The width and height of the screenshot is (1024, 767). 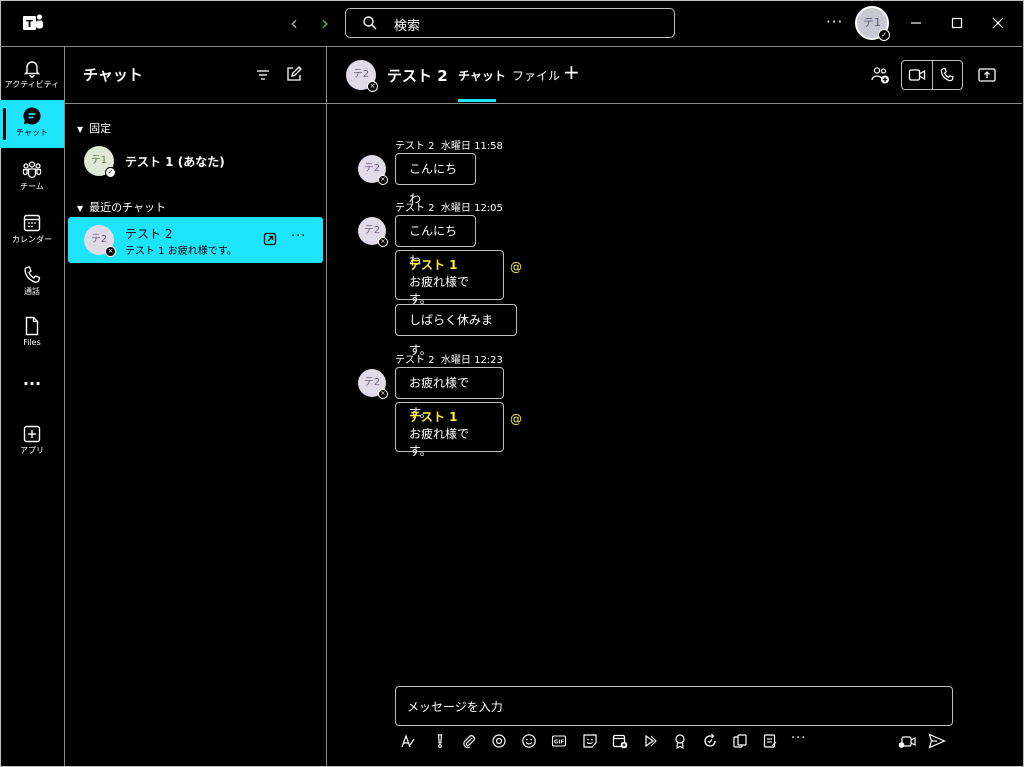 I want to click on search-placeholder: 検索, so click(x=407, y=26).